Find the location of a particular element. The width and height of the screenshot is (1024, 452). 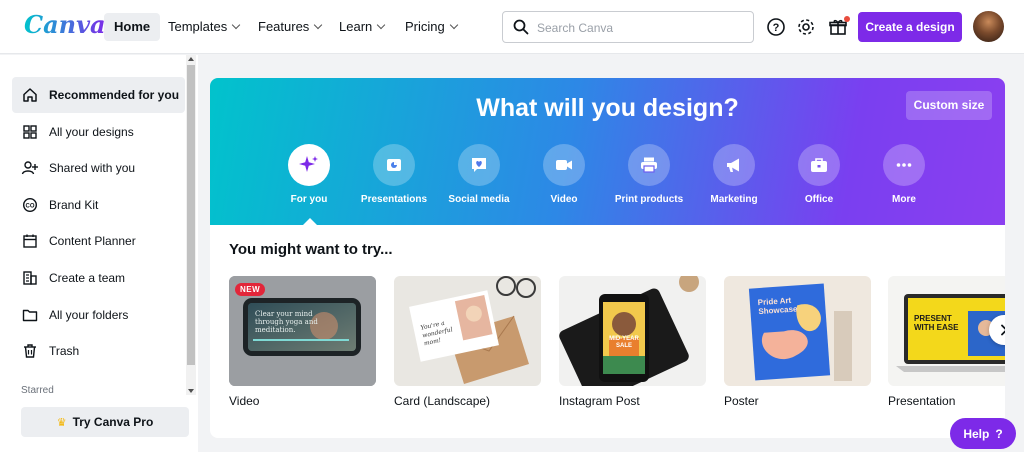

suggestion-card-landscape: You're a wonderful mom! Card (Landscape) is located at coordinates (467, 342).